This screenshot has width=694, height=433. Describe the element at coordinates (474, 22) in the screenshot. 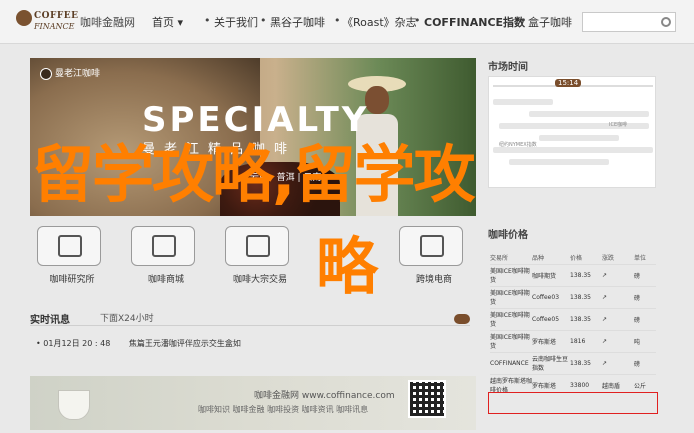

I see `nav-item-coffinance-index: COFFINANCE指数` at that location.